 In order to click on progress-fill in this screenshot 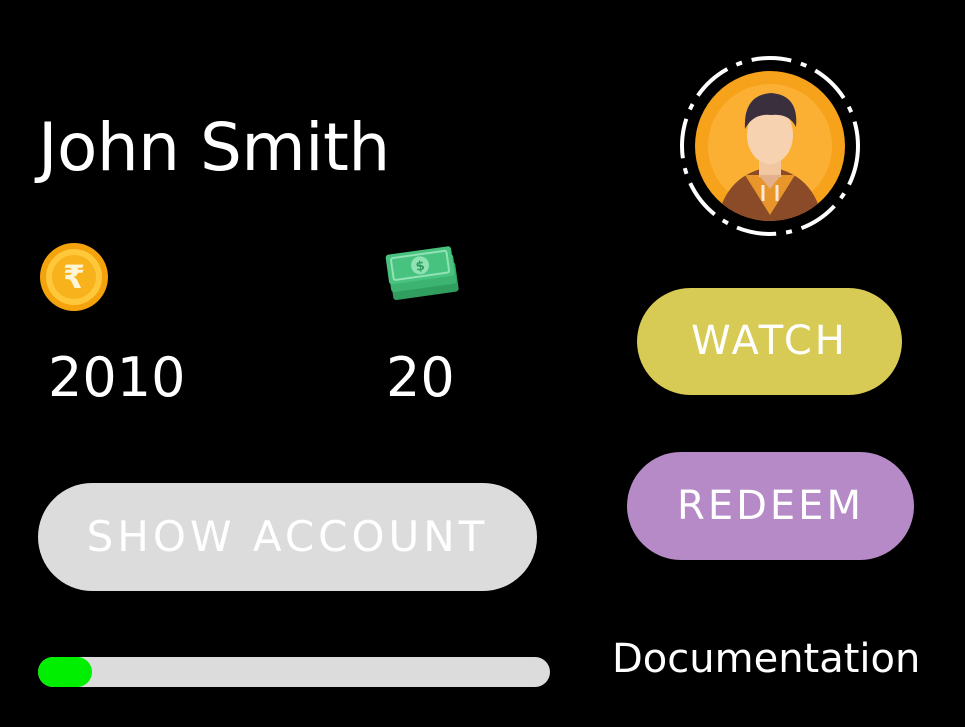, I will do `click(65, 672)`.